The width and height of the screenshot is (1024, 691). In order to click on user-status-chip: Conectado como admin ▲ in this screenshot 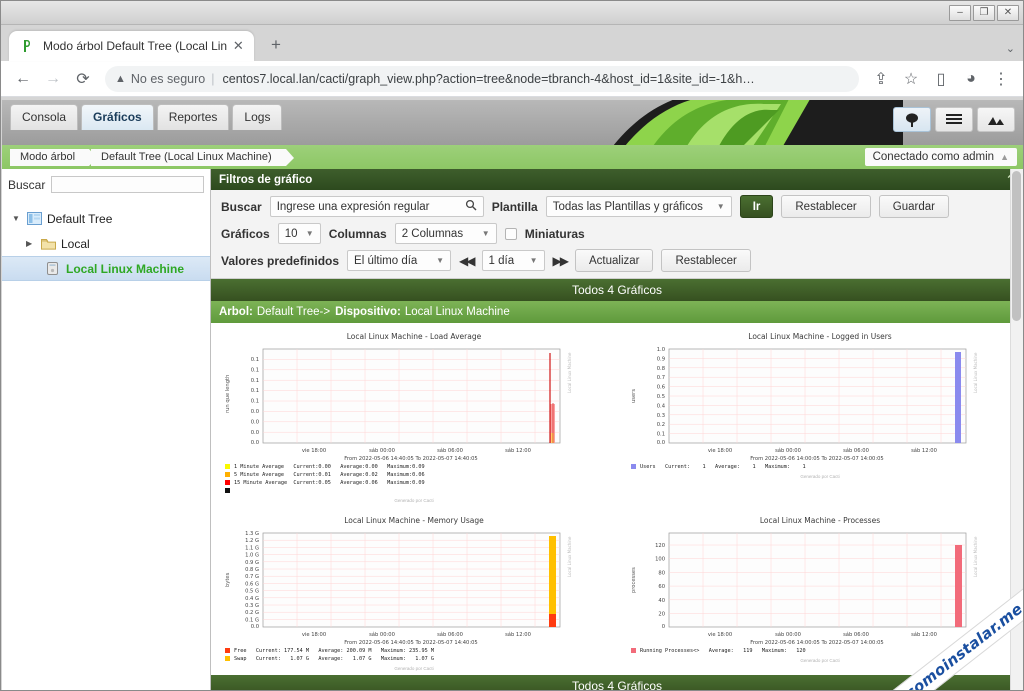, I will do `click(940, 157)`.